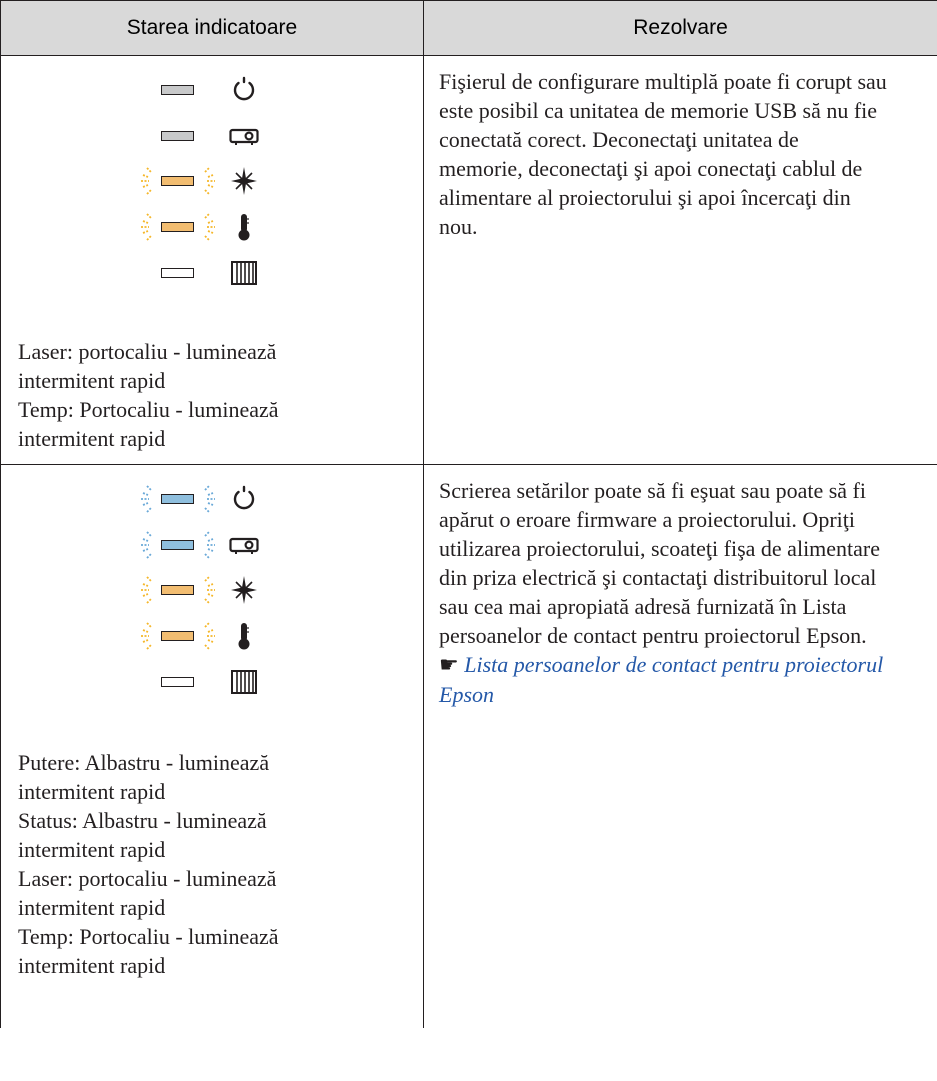  I want to click on table-header-row: Starea indicatoare Rezolvare, so click(468, 28).